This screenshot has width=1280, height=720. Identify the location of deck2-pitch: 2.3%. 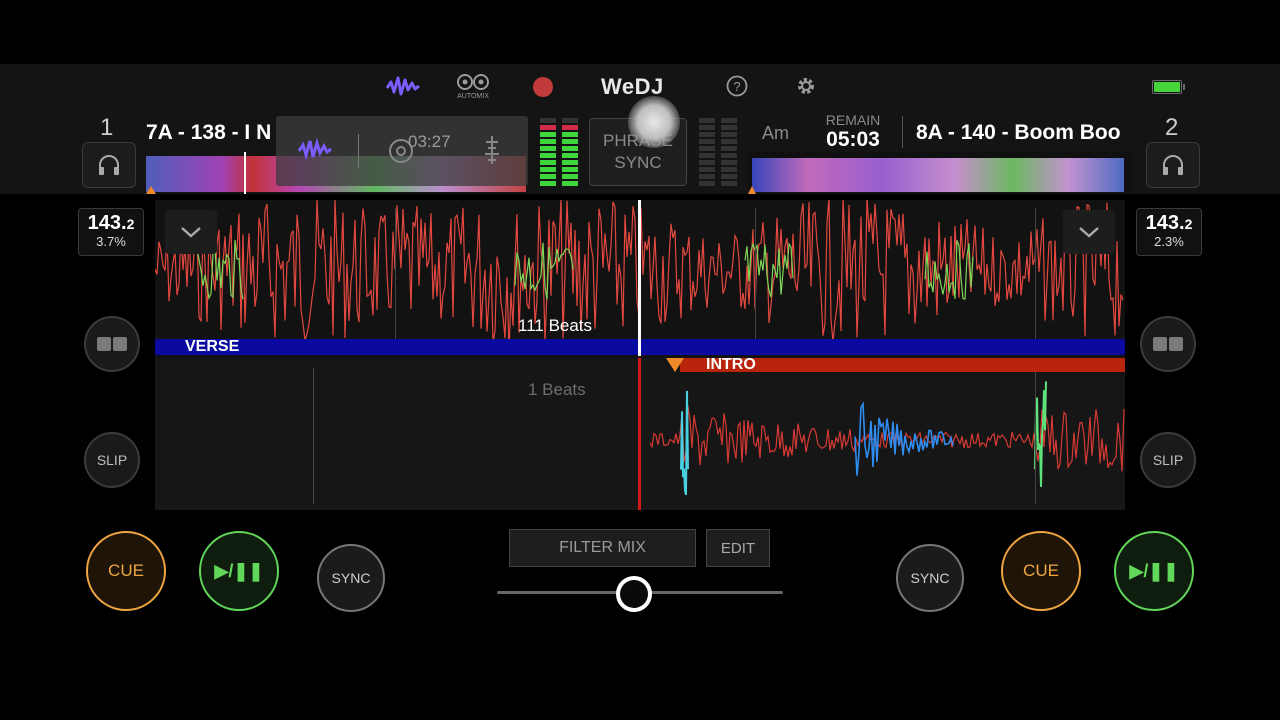
(1169, 241).